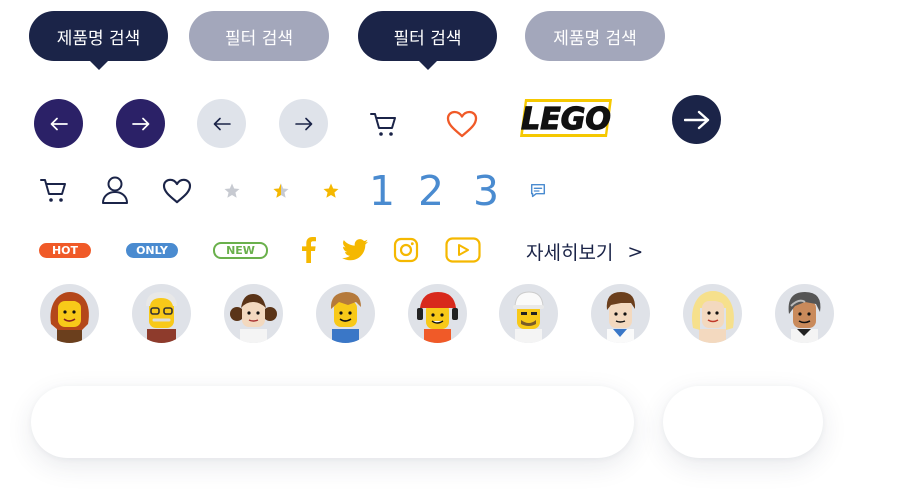 Image resolution: width=900 pixels, height=500 pixels. I want to click on logo-text: LEGO, so click(566, 119).